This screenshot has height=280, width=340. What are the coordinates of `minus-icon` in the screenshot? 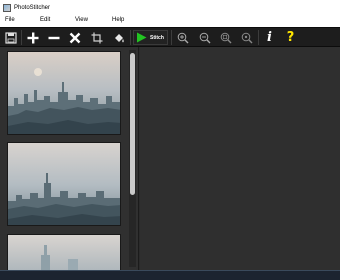 It's located at (54, 37).